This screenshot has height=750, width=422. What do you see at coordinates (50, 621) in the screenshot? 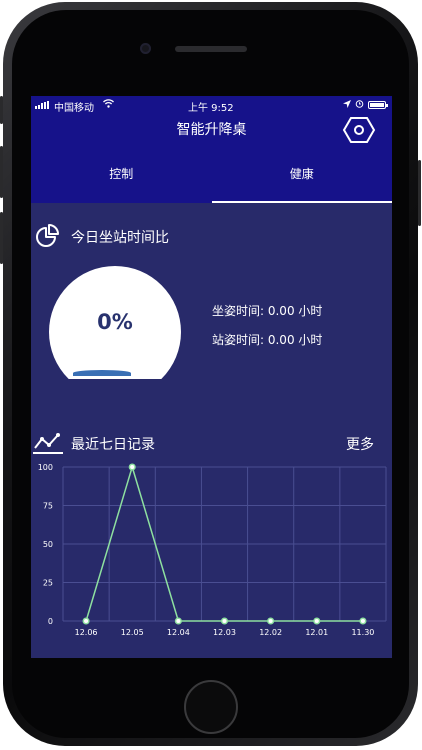
I see `y-tick-label: 0` at bounding box center [50, 621].